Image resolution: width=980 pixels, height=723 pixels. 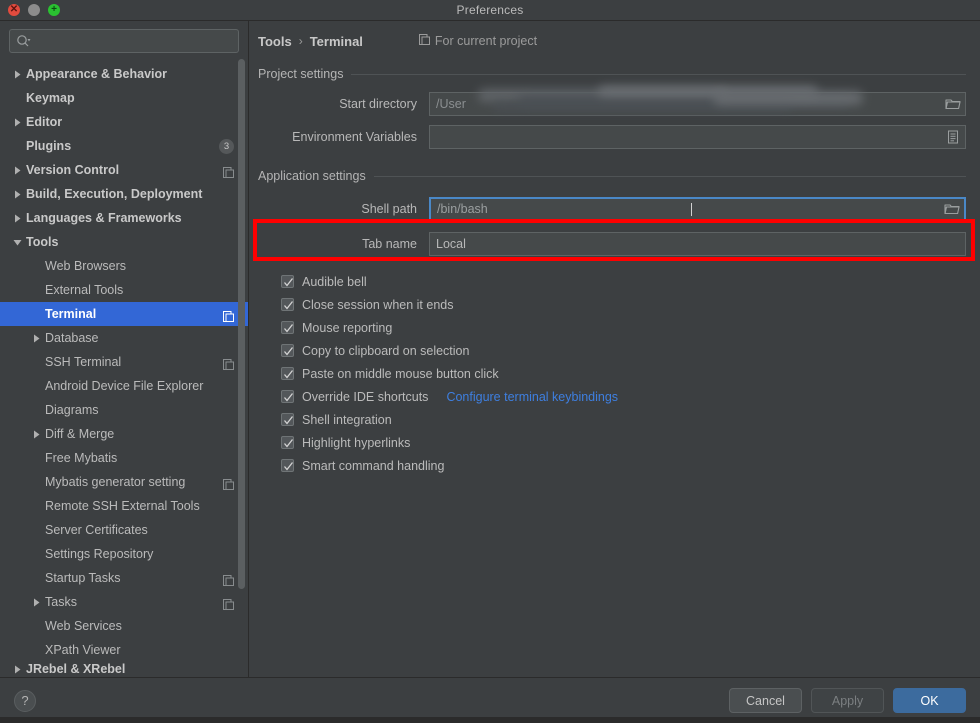 What do you see at coordinates (365, 396) in the screenshot?
I see `option-label: Override IDE shortcuts` at bounding box center [365, 396].